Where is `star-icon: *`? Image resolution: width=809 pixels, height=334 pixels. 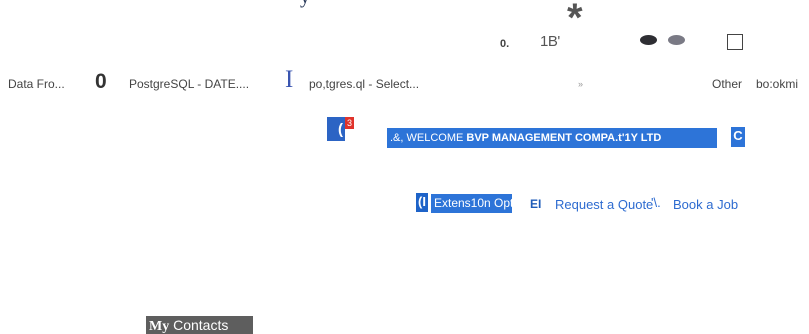
star-icon: * is located at coordinates (575, 19).